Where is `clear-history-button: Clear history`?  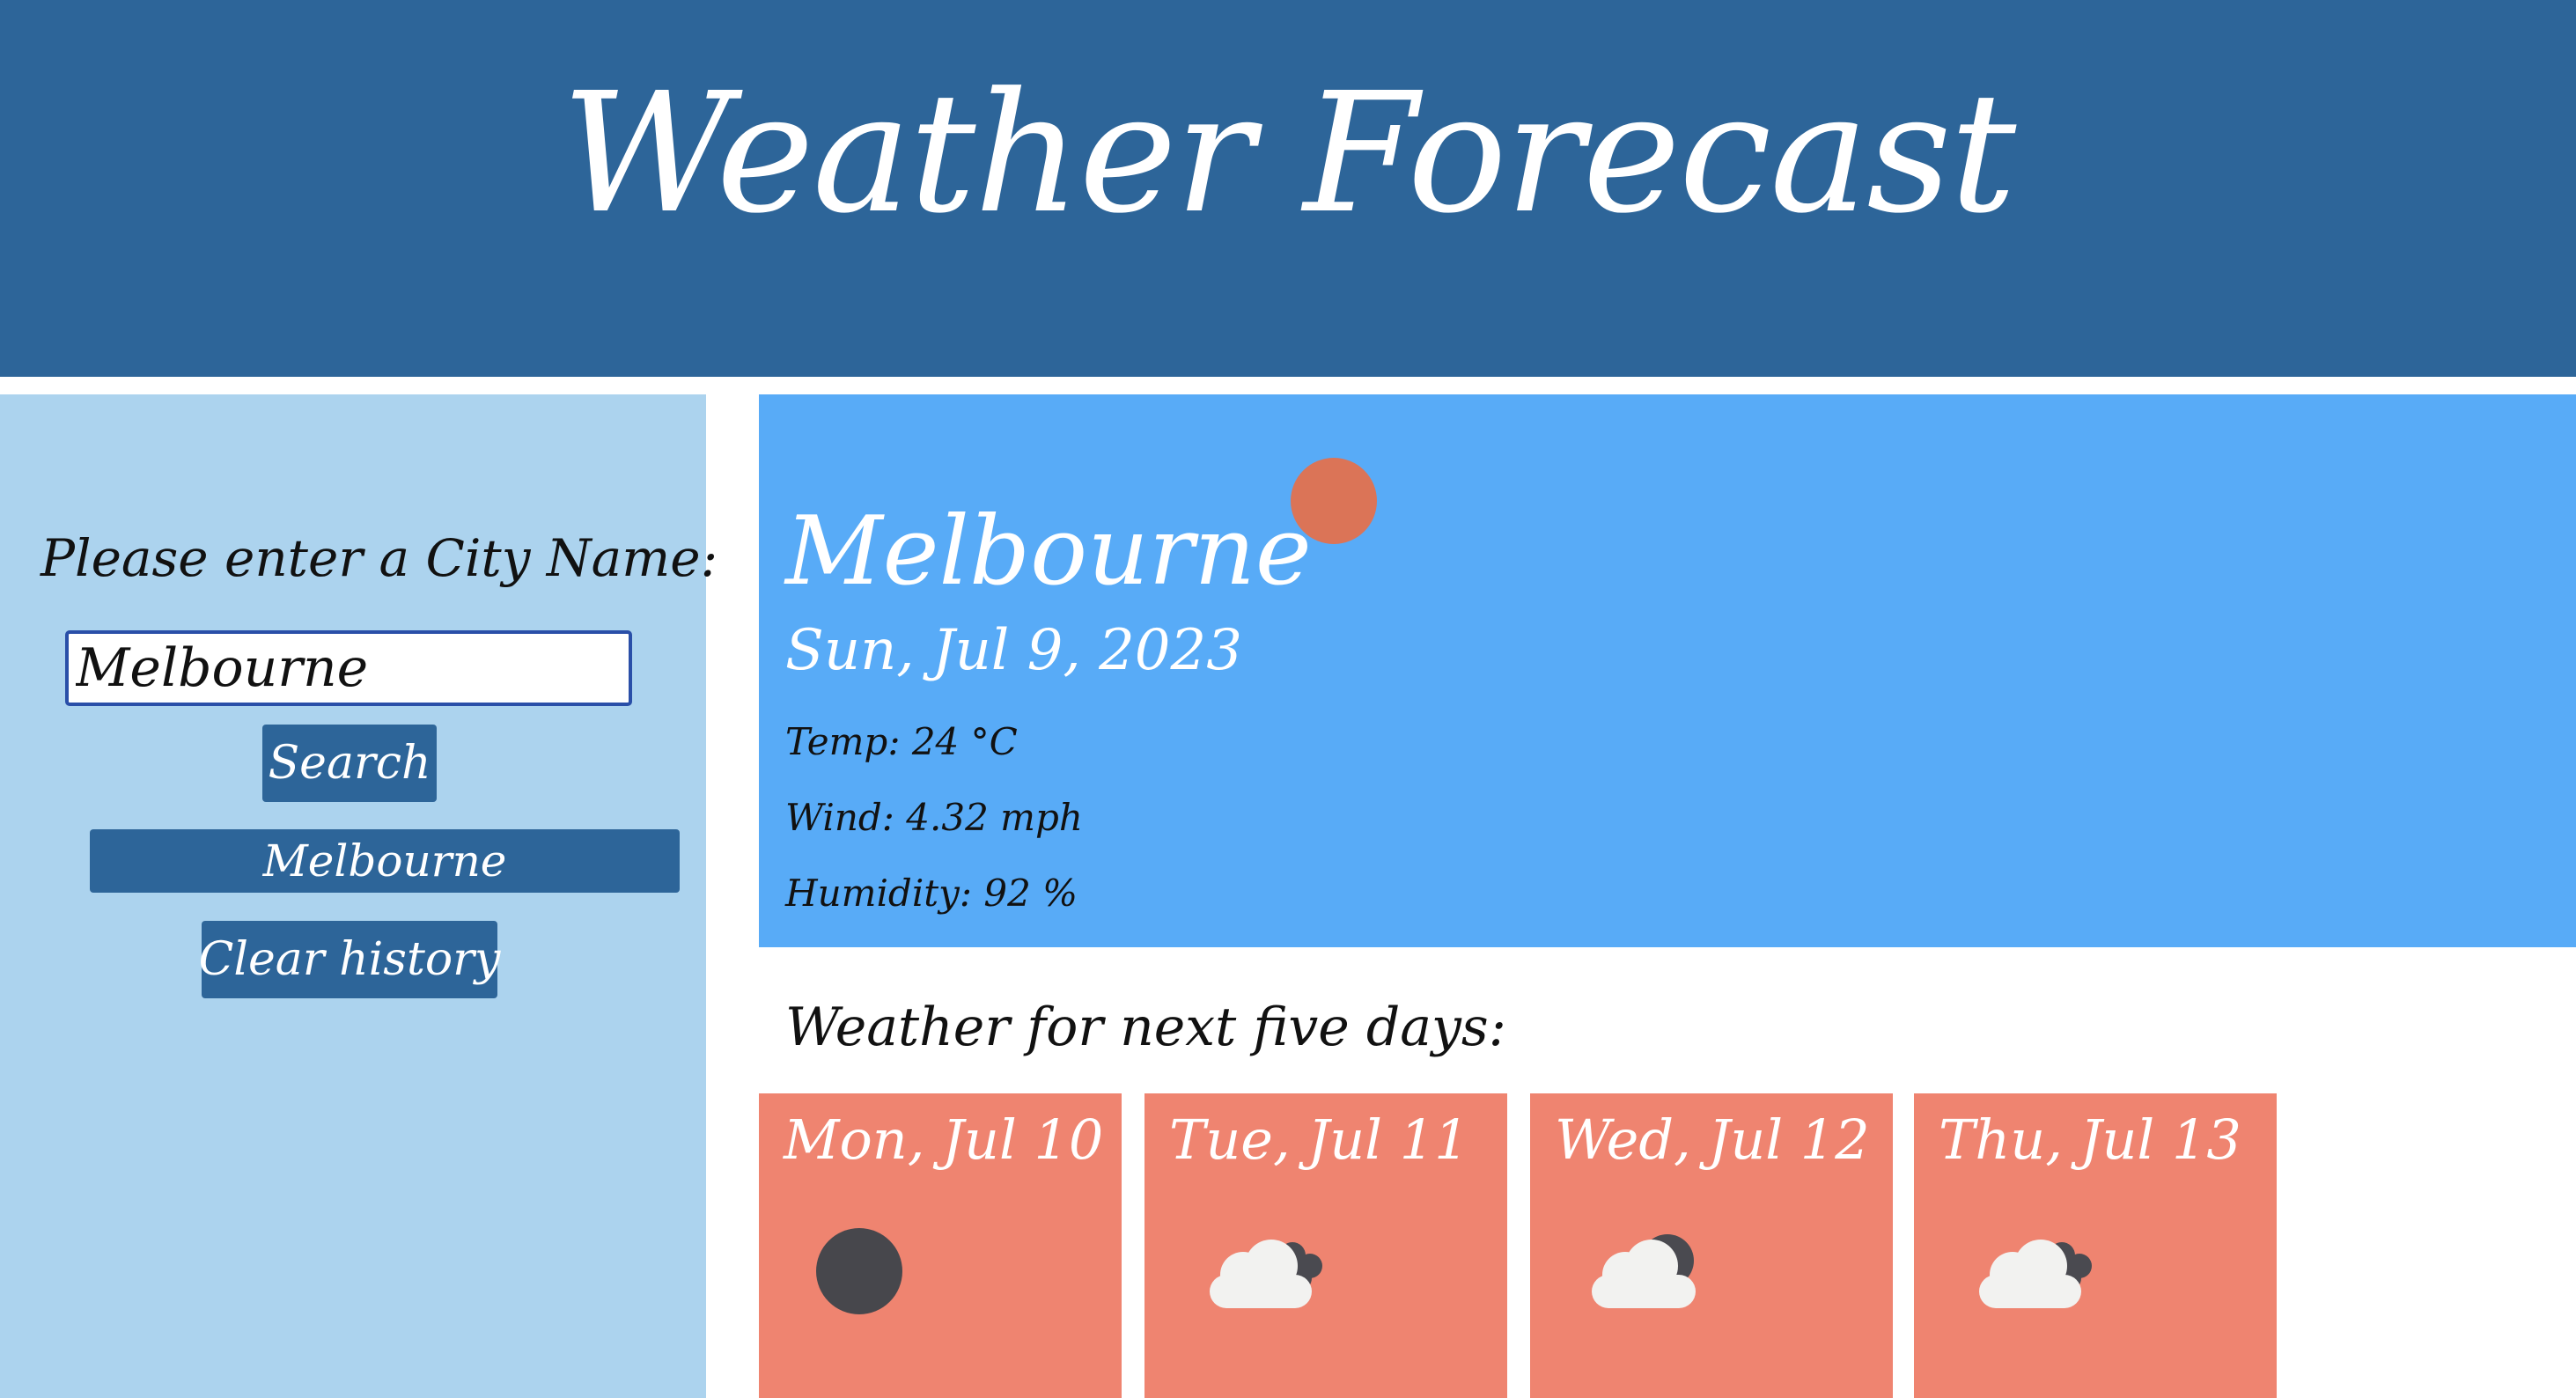 clear-history-button: Clear history is located at coordinates (349, 959).